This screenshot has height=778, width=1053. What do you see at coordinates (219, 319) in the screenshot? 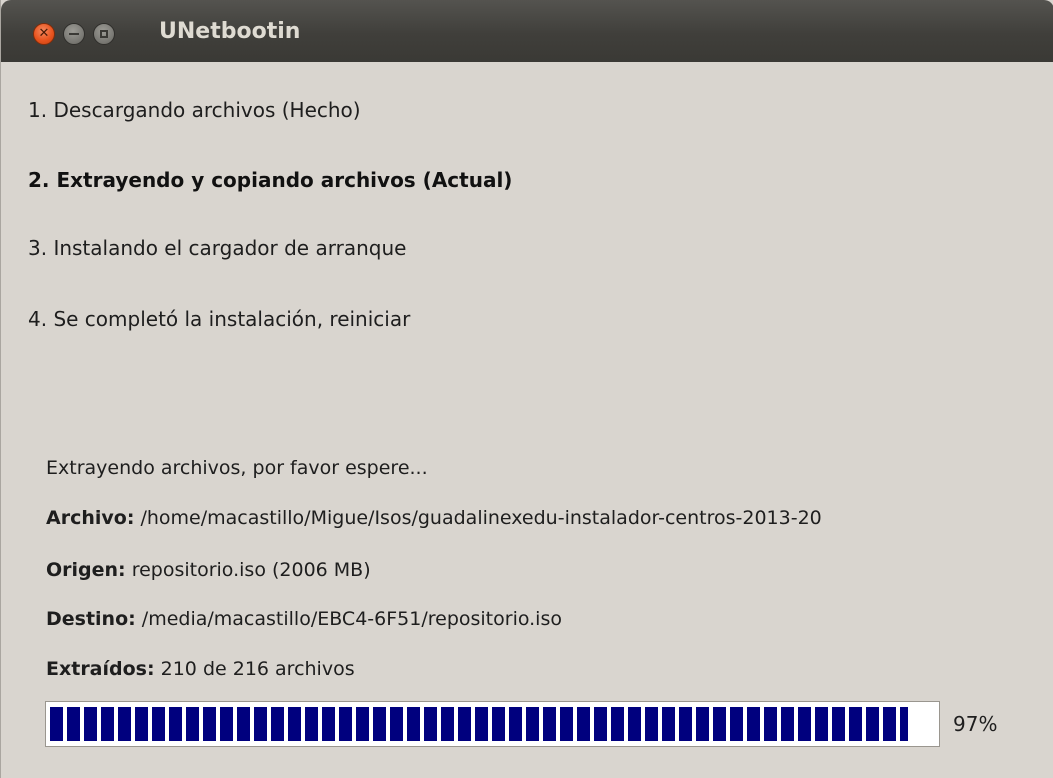
I see `step-complete-reboot: 4. Se completó la instalación, reiniciar` at bounding box center [219, 319].